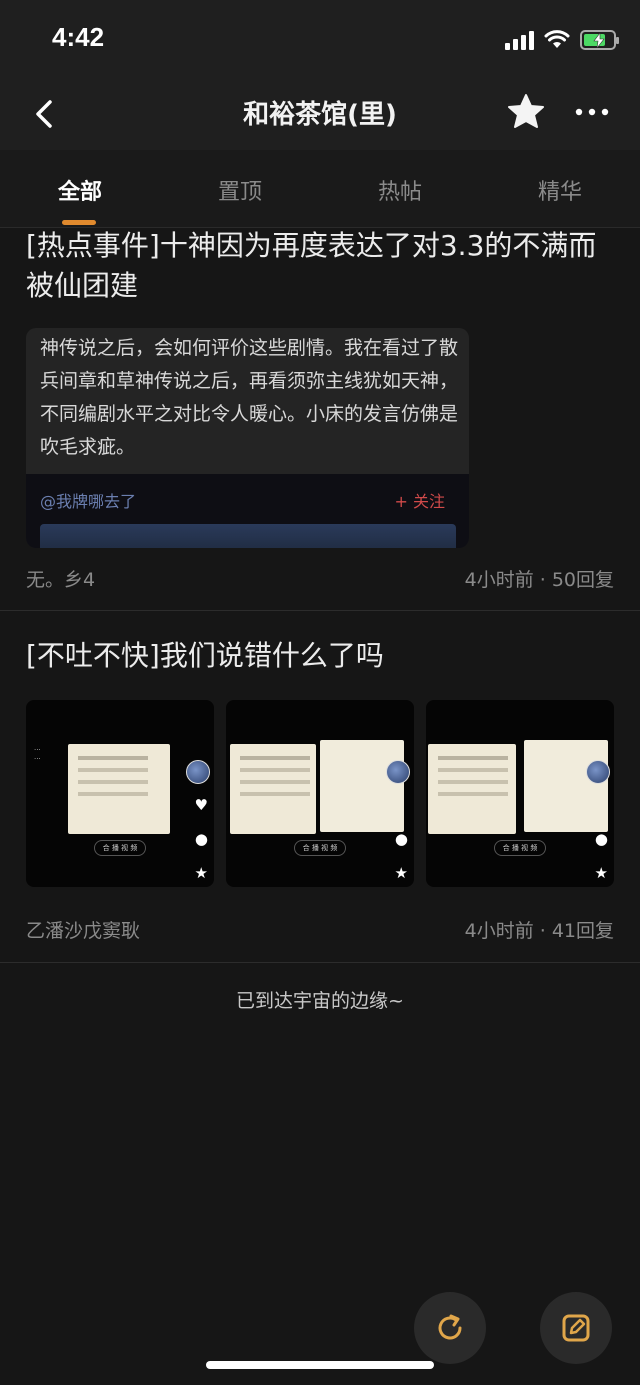  I want to click on refresh-button, so click(450, 1328).